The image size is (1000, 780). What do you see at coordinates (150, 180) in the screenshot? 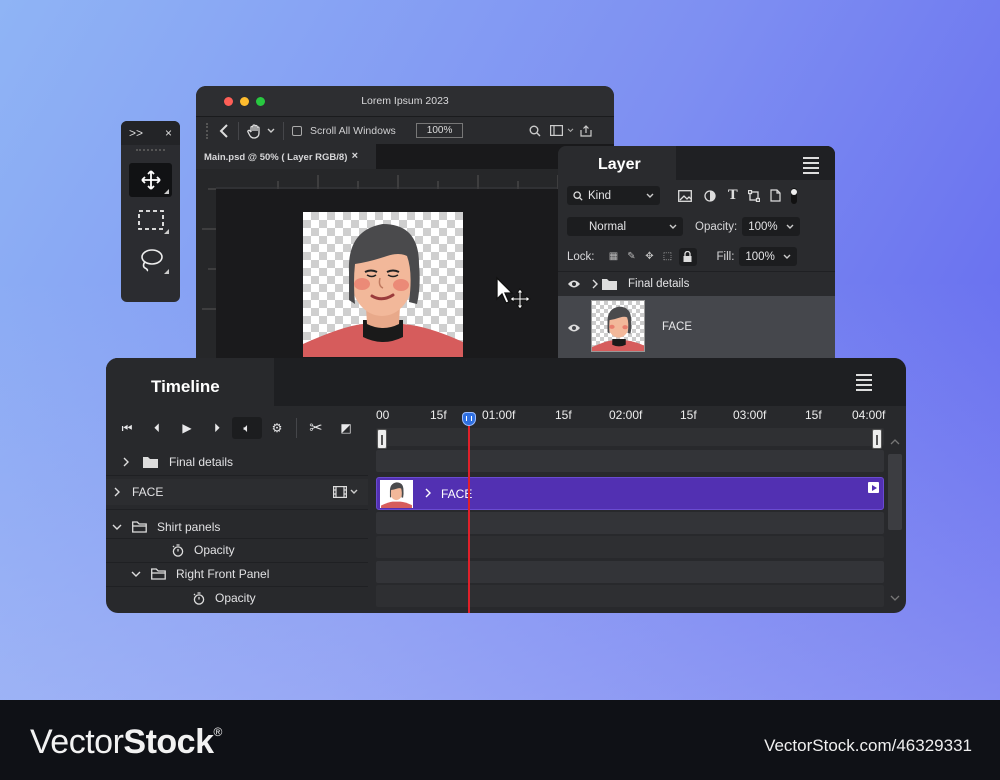
I see `move-tool-button` at bounding box center [150, 180].